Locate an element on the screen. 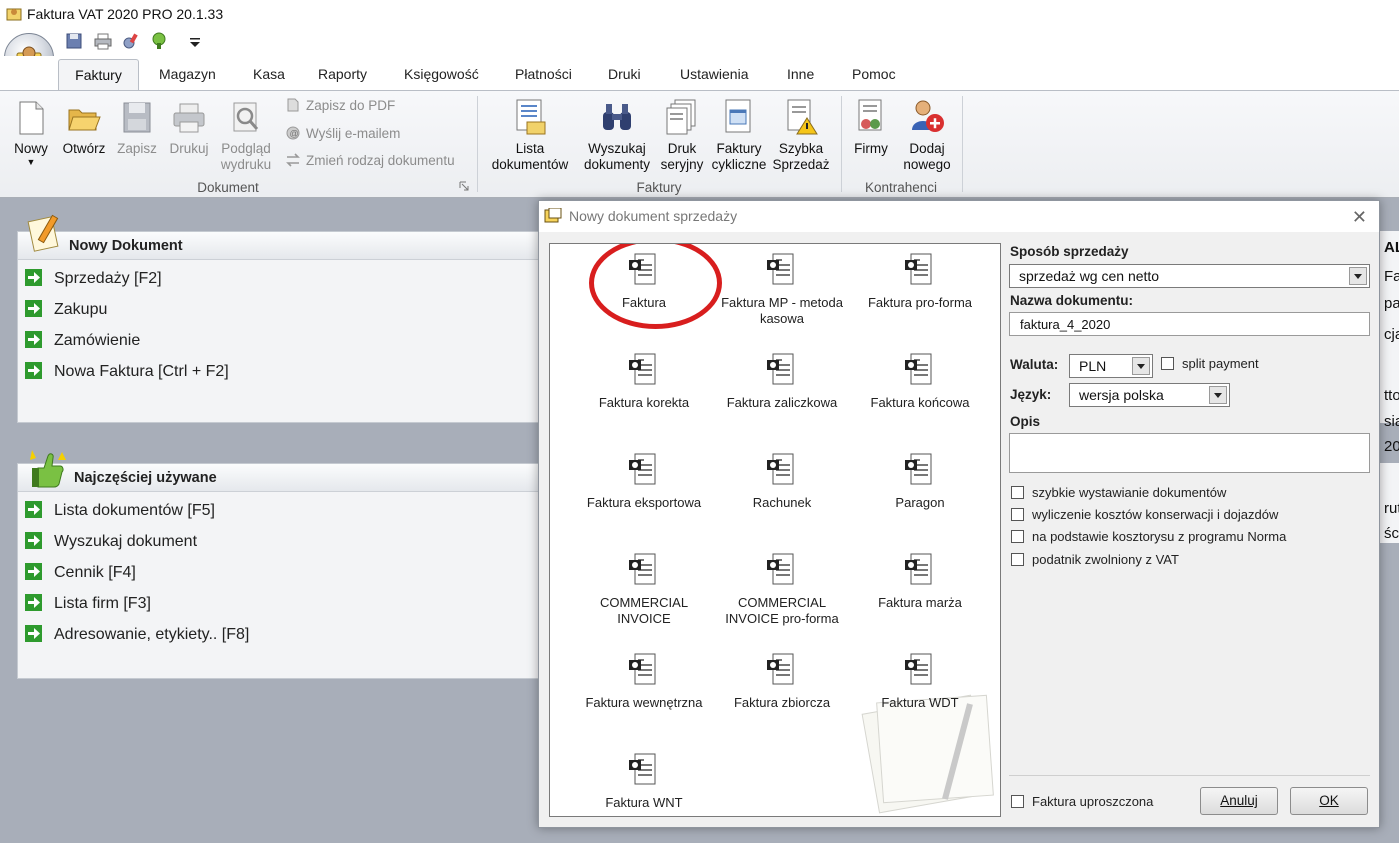  panel-item-zakupu: Zakupu is located at coordinates (66, 309).